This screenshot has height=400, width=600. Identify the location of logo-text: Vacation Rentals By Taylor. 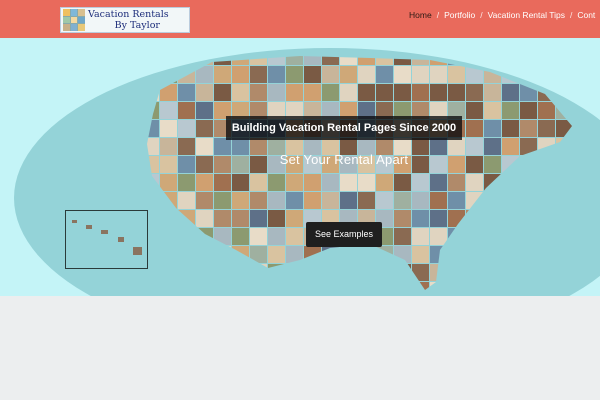
(128, 20).